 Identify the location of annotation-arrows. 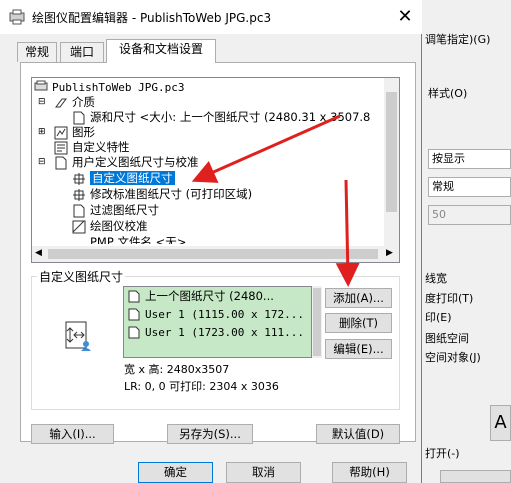
(275, 200).